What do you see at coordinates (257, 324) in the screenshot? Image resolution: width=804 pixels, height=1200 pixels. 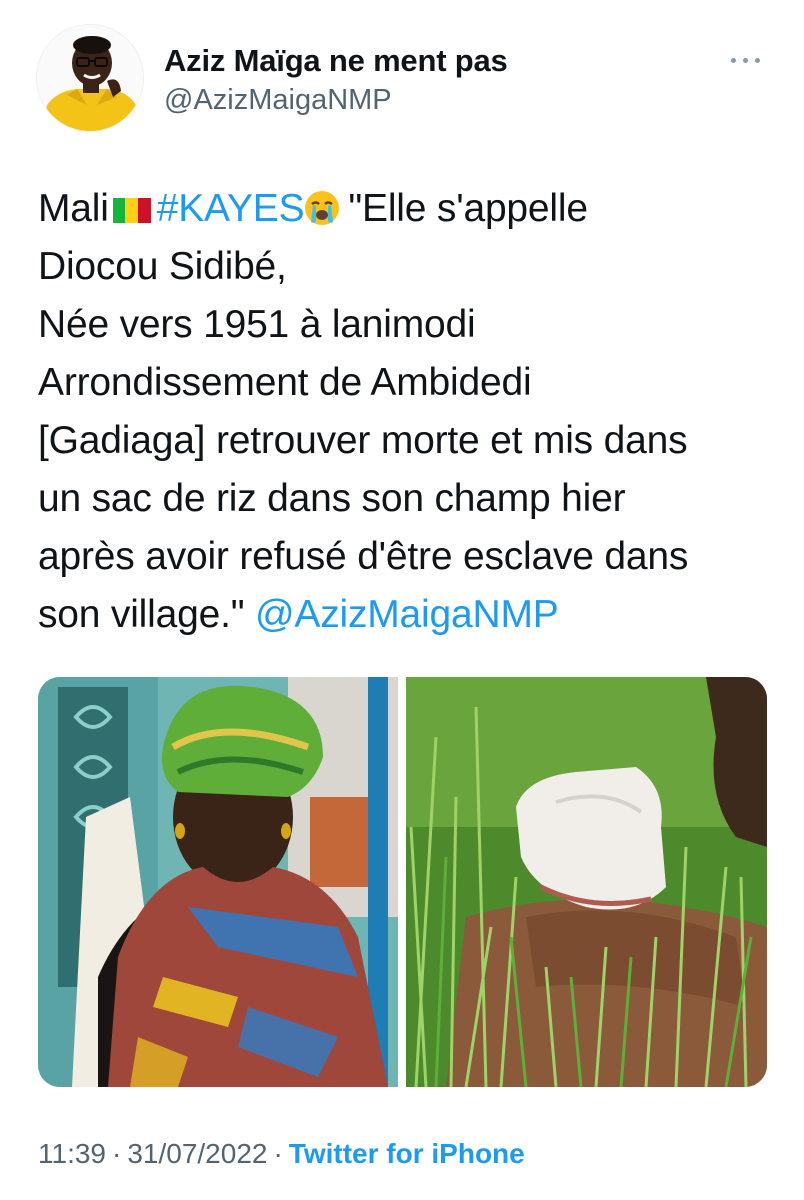 I see `tweet-line-3: Née vers 1951 à lanimodi` at bounding box center [257, 324].